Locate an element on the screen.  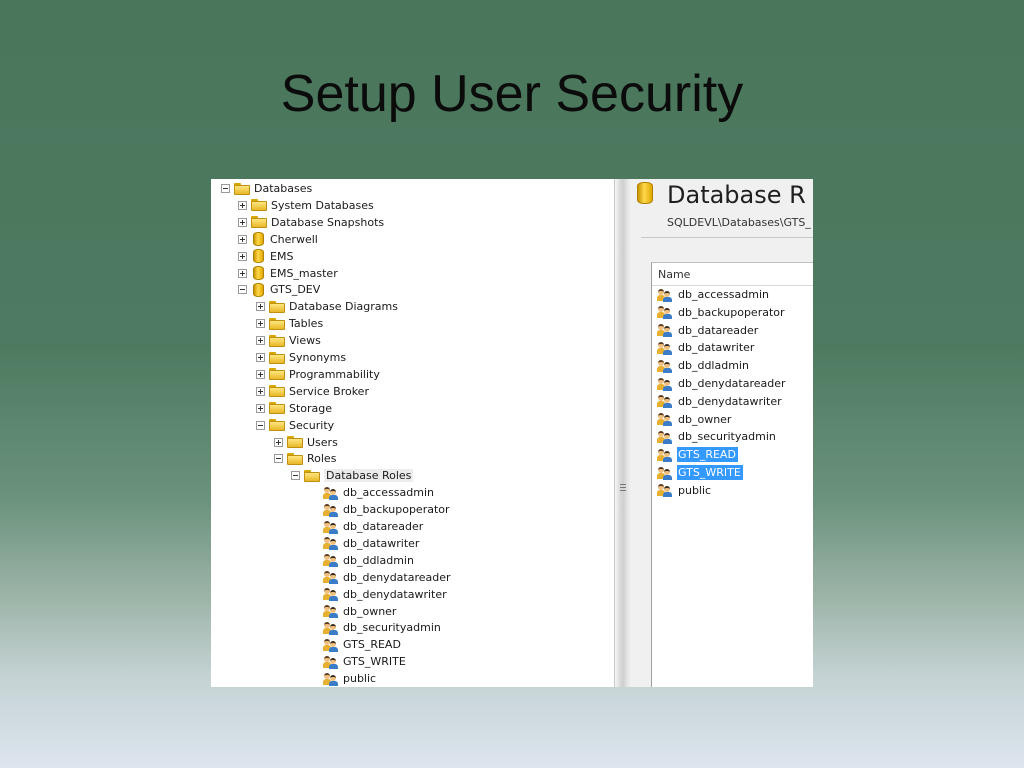
tree-node: db_denydatareader is located at coordinates (387, 577).